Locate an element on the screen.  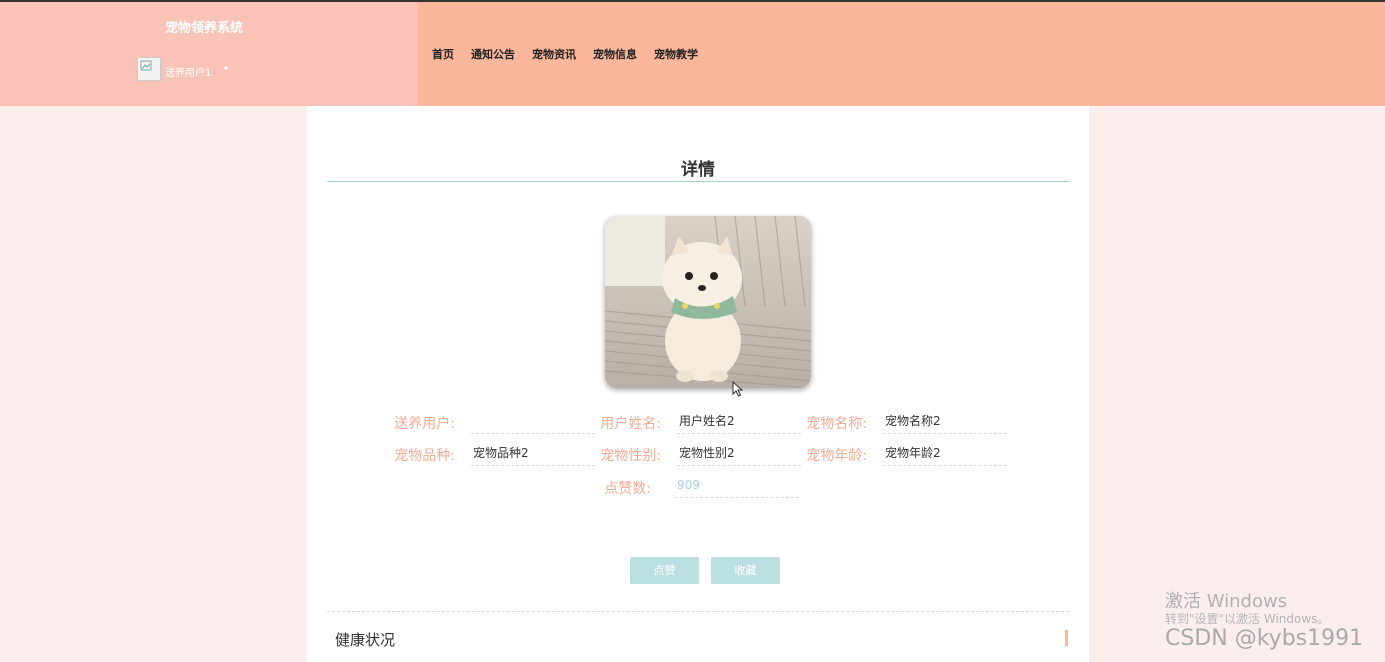
main-nav: 首页 通知公告 宠物资讯 宠物信息 宠物教学 is located at coordinates (565, 54).